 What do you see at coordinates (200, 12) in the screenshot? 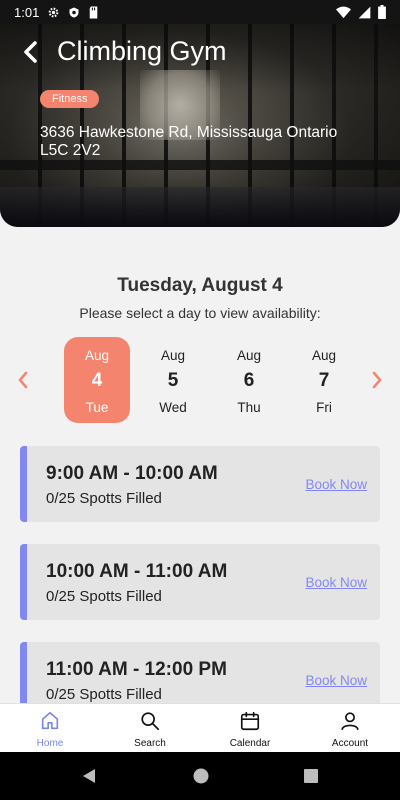
I see `status-bar: 1:01` at bounding box center [200, 12].